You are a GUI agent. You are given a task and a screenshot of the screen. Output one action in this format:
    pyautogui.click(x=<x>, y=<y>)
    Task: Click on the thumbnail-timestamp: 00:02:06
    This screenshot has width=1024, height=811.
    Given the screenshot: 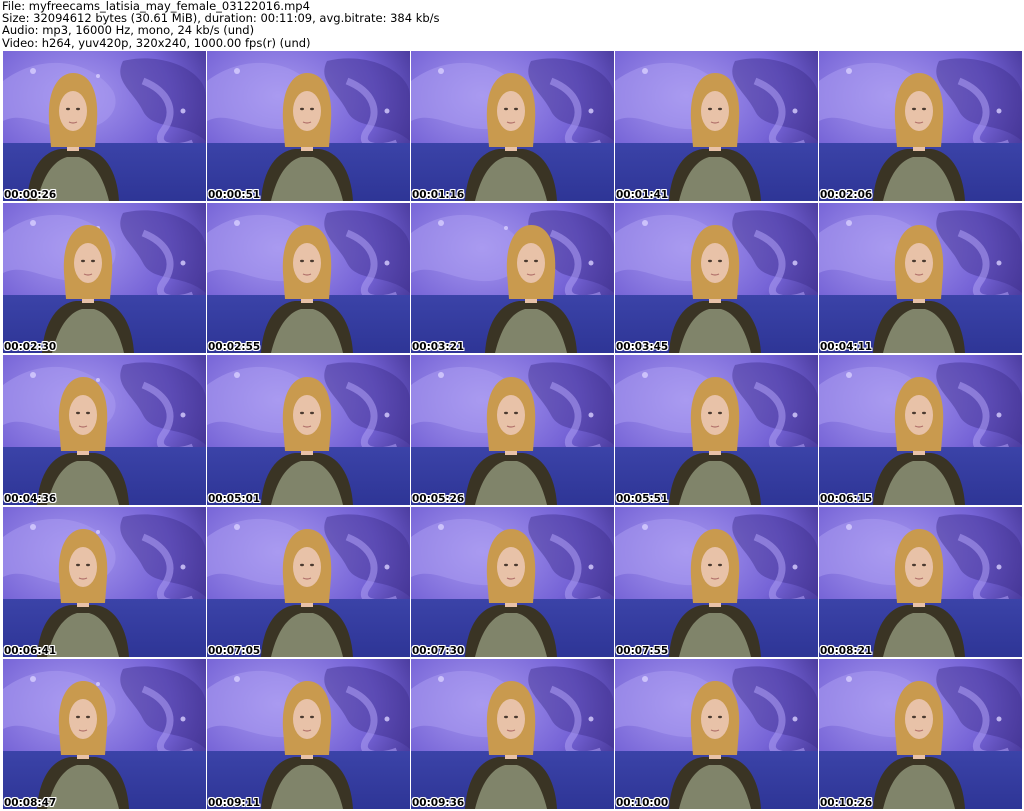 What is the action you would take?
    pyautogui.click(x=846, y=195)
    